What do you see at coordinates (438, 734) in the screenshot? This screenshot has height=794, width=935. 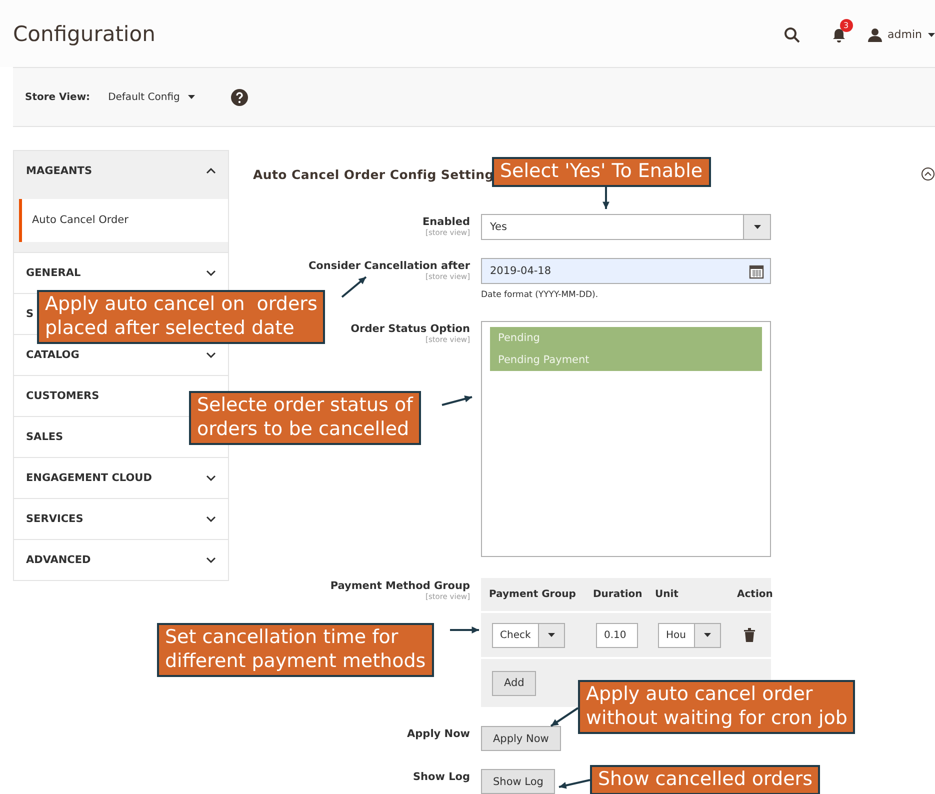 I see `field-label: Apply Now` at bounding box center [438, 734].